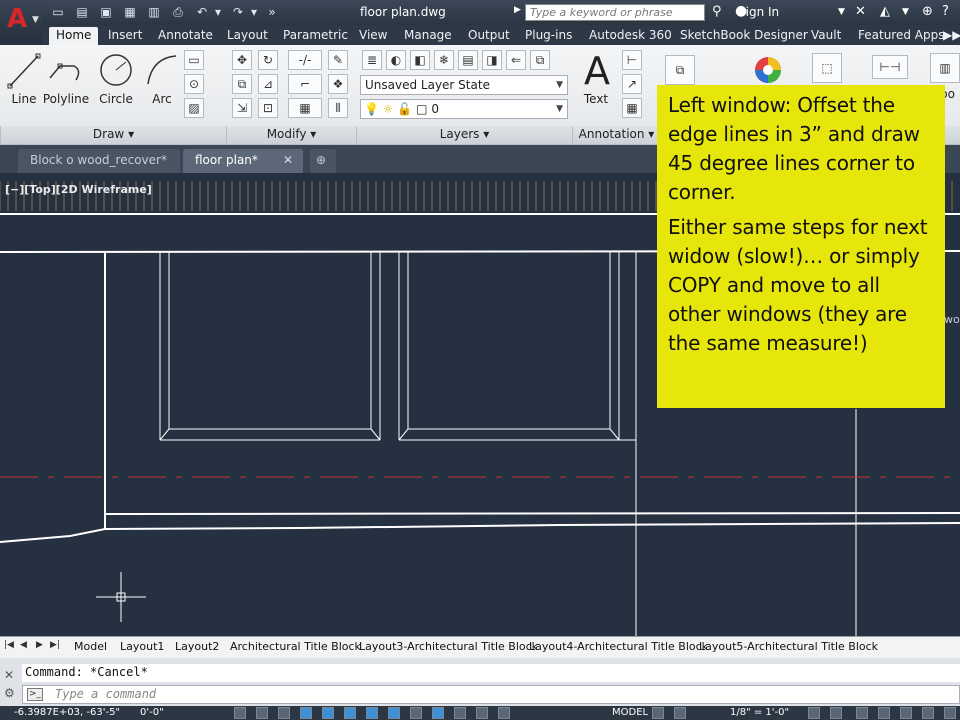 This screenshot has height=720, width=960. What do you see at coordinates (55, 645) in the screenshot?
I see `last-layout-icon: ▶|` at bounding box center [55, 645].